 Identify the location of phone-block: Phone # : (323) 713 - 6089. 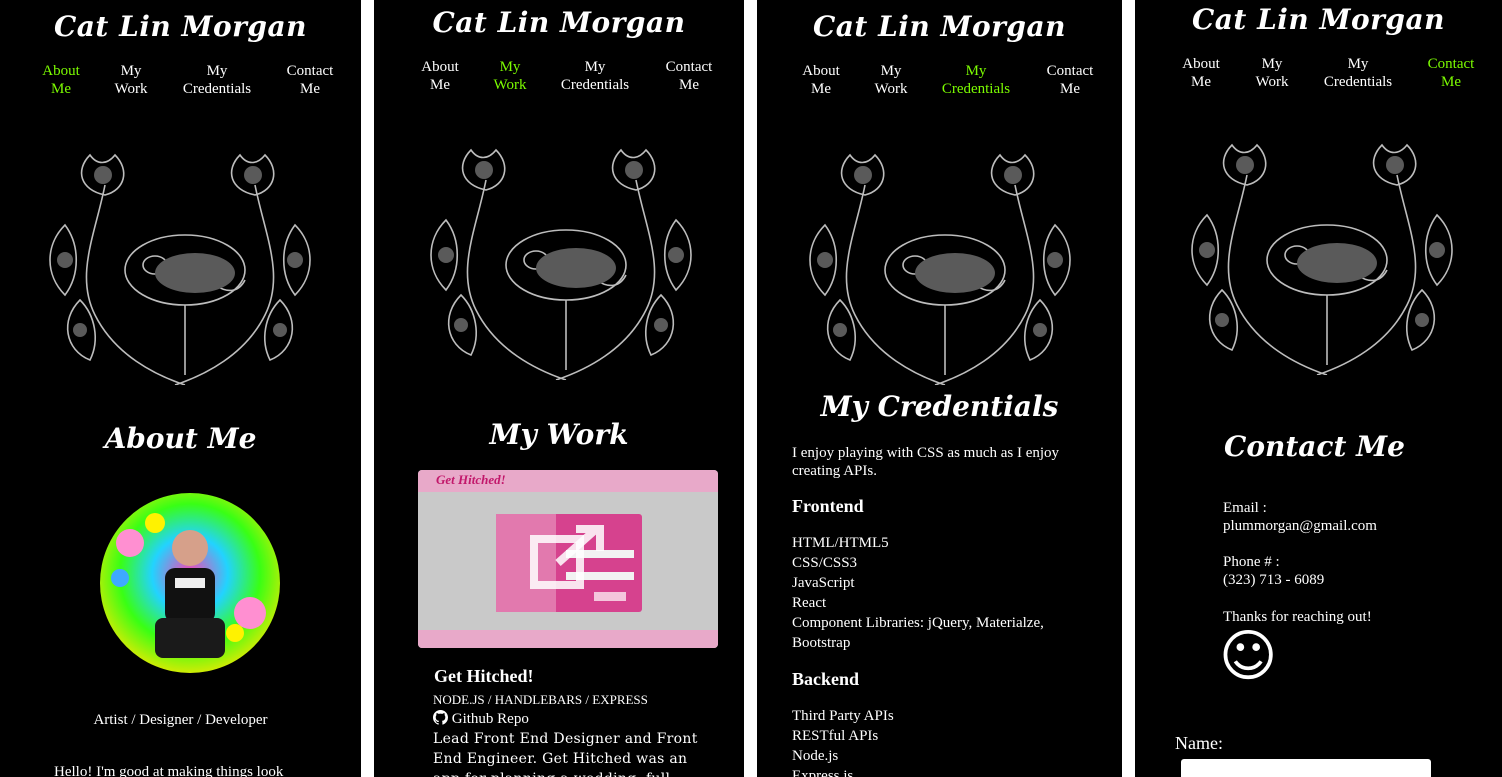
(1273, 571).